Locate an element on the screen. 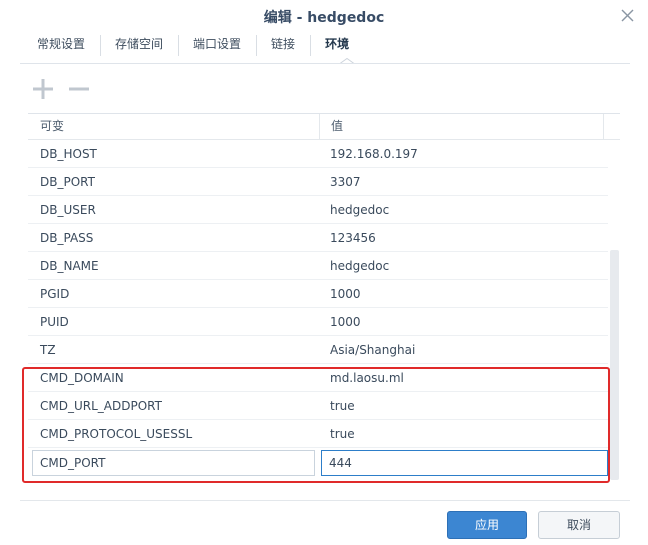 The width and height of the screenshot is (648, 545). column-header-value: 值 is located at coordinates (461, 126).